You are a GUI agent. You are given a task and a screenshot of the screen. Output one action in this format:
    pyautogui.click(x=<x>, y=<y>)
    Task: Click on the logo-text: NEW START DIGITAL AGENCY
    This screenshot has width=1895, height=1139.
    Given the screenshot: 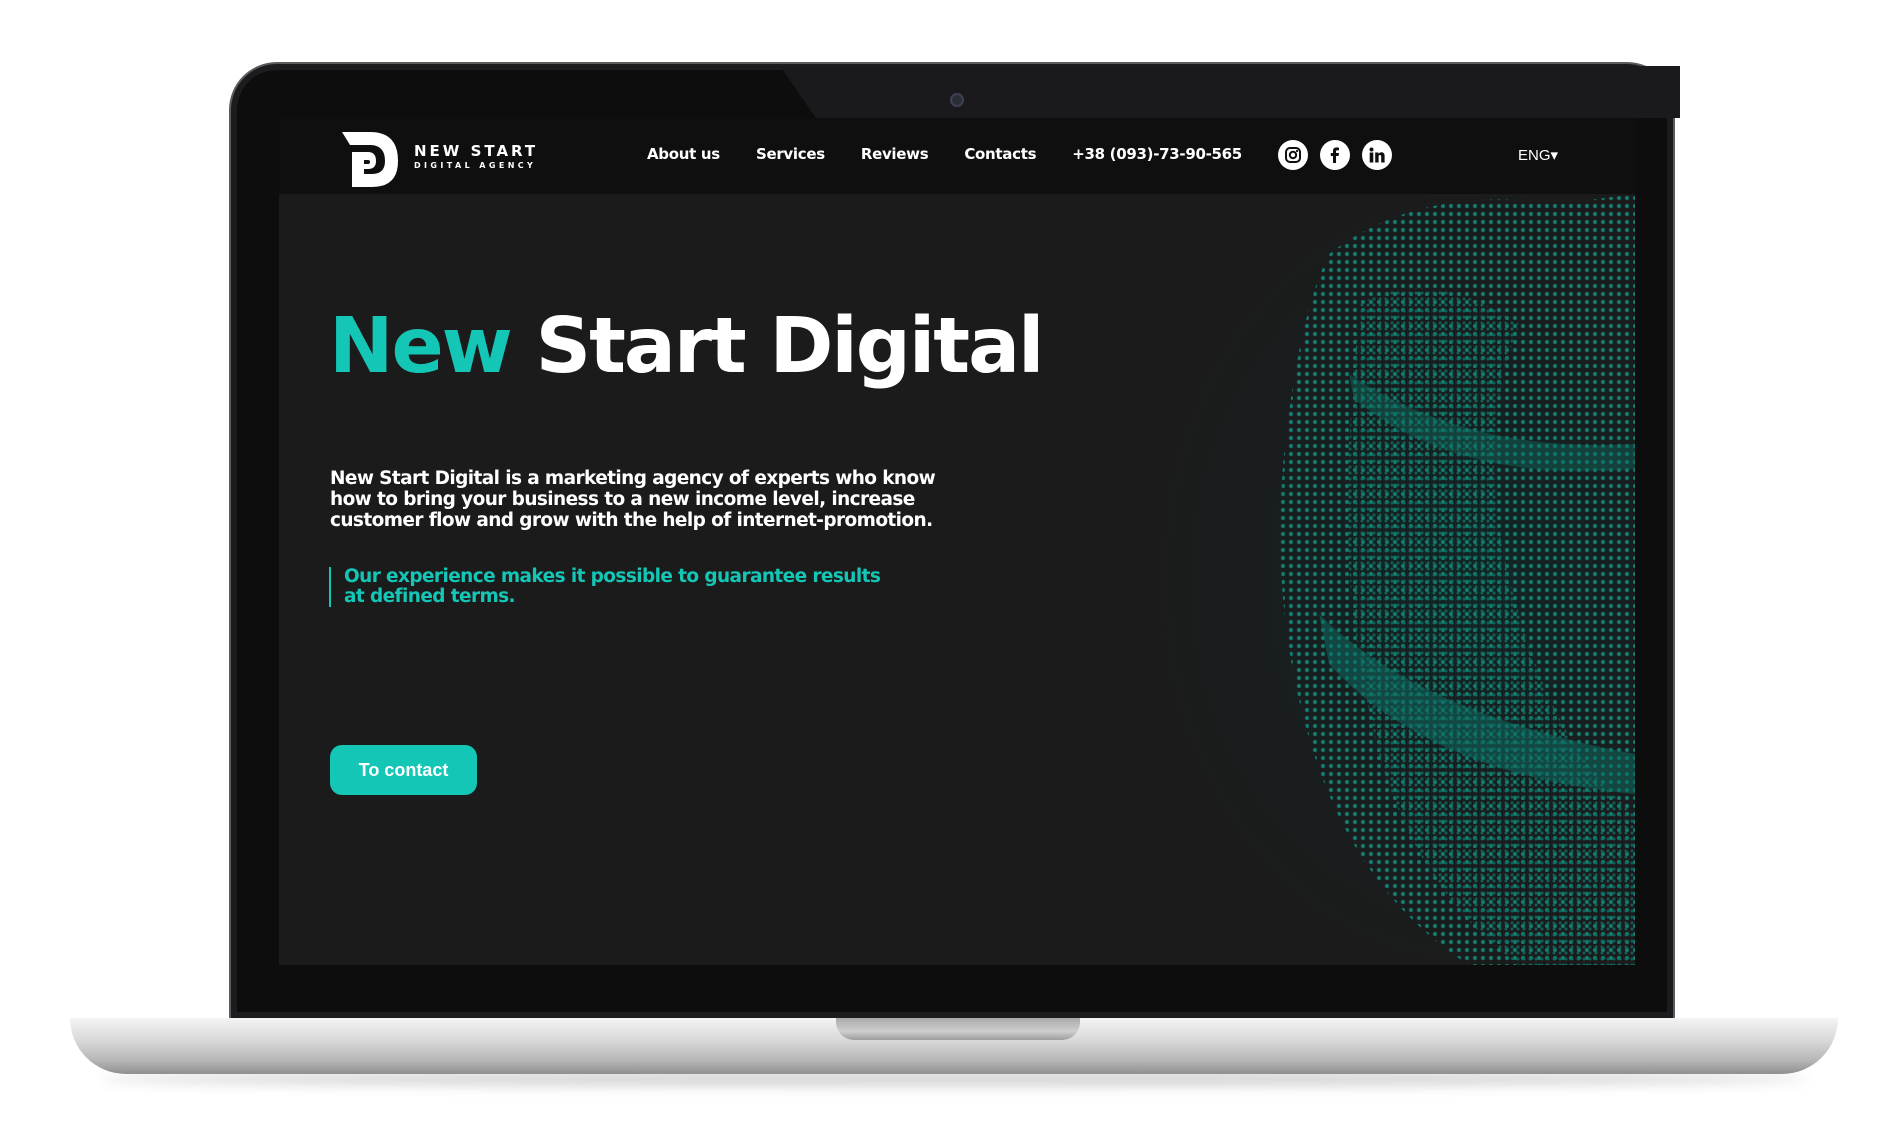 What is the action you would take?
    pyautogui.click(x=476, y=157)
    